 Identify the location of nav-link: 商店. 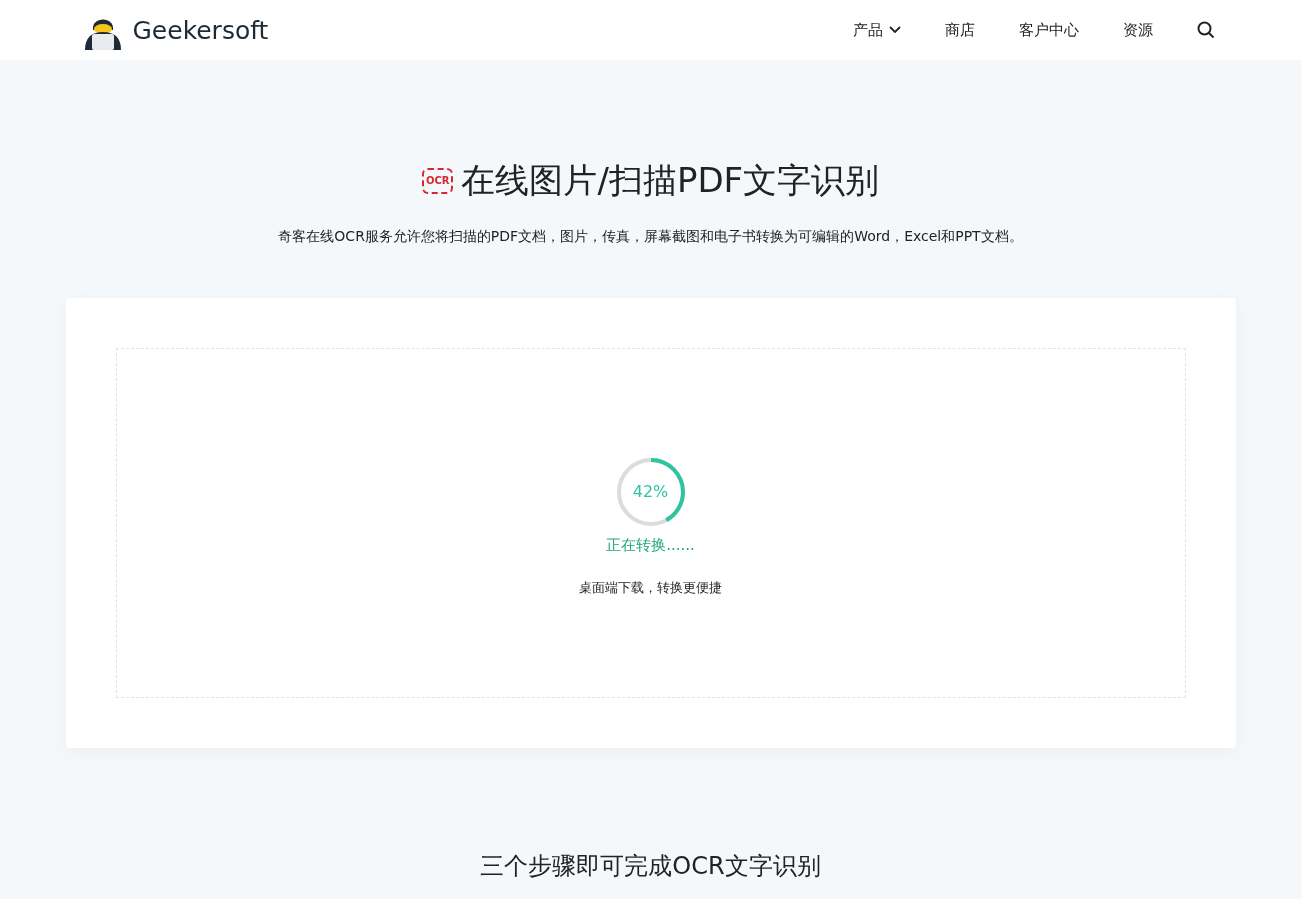
(959, 30).